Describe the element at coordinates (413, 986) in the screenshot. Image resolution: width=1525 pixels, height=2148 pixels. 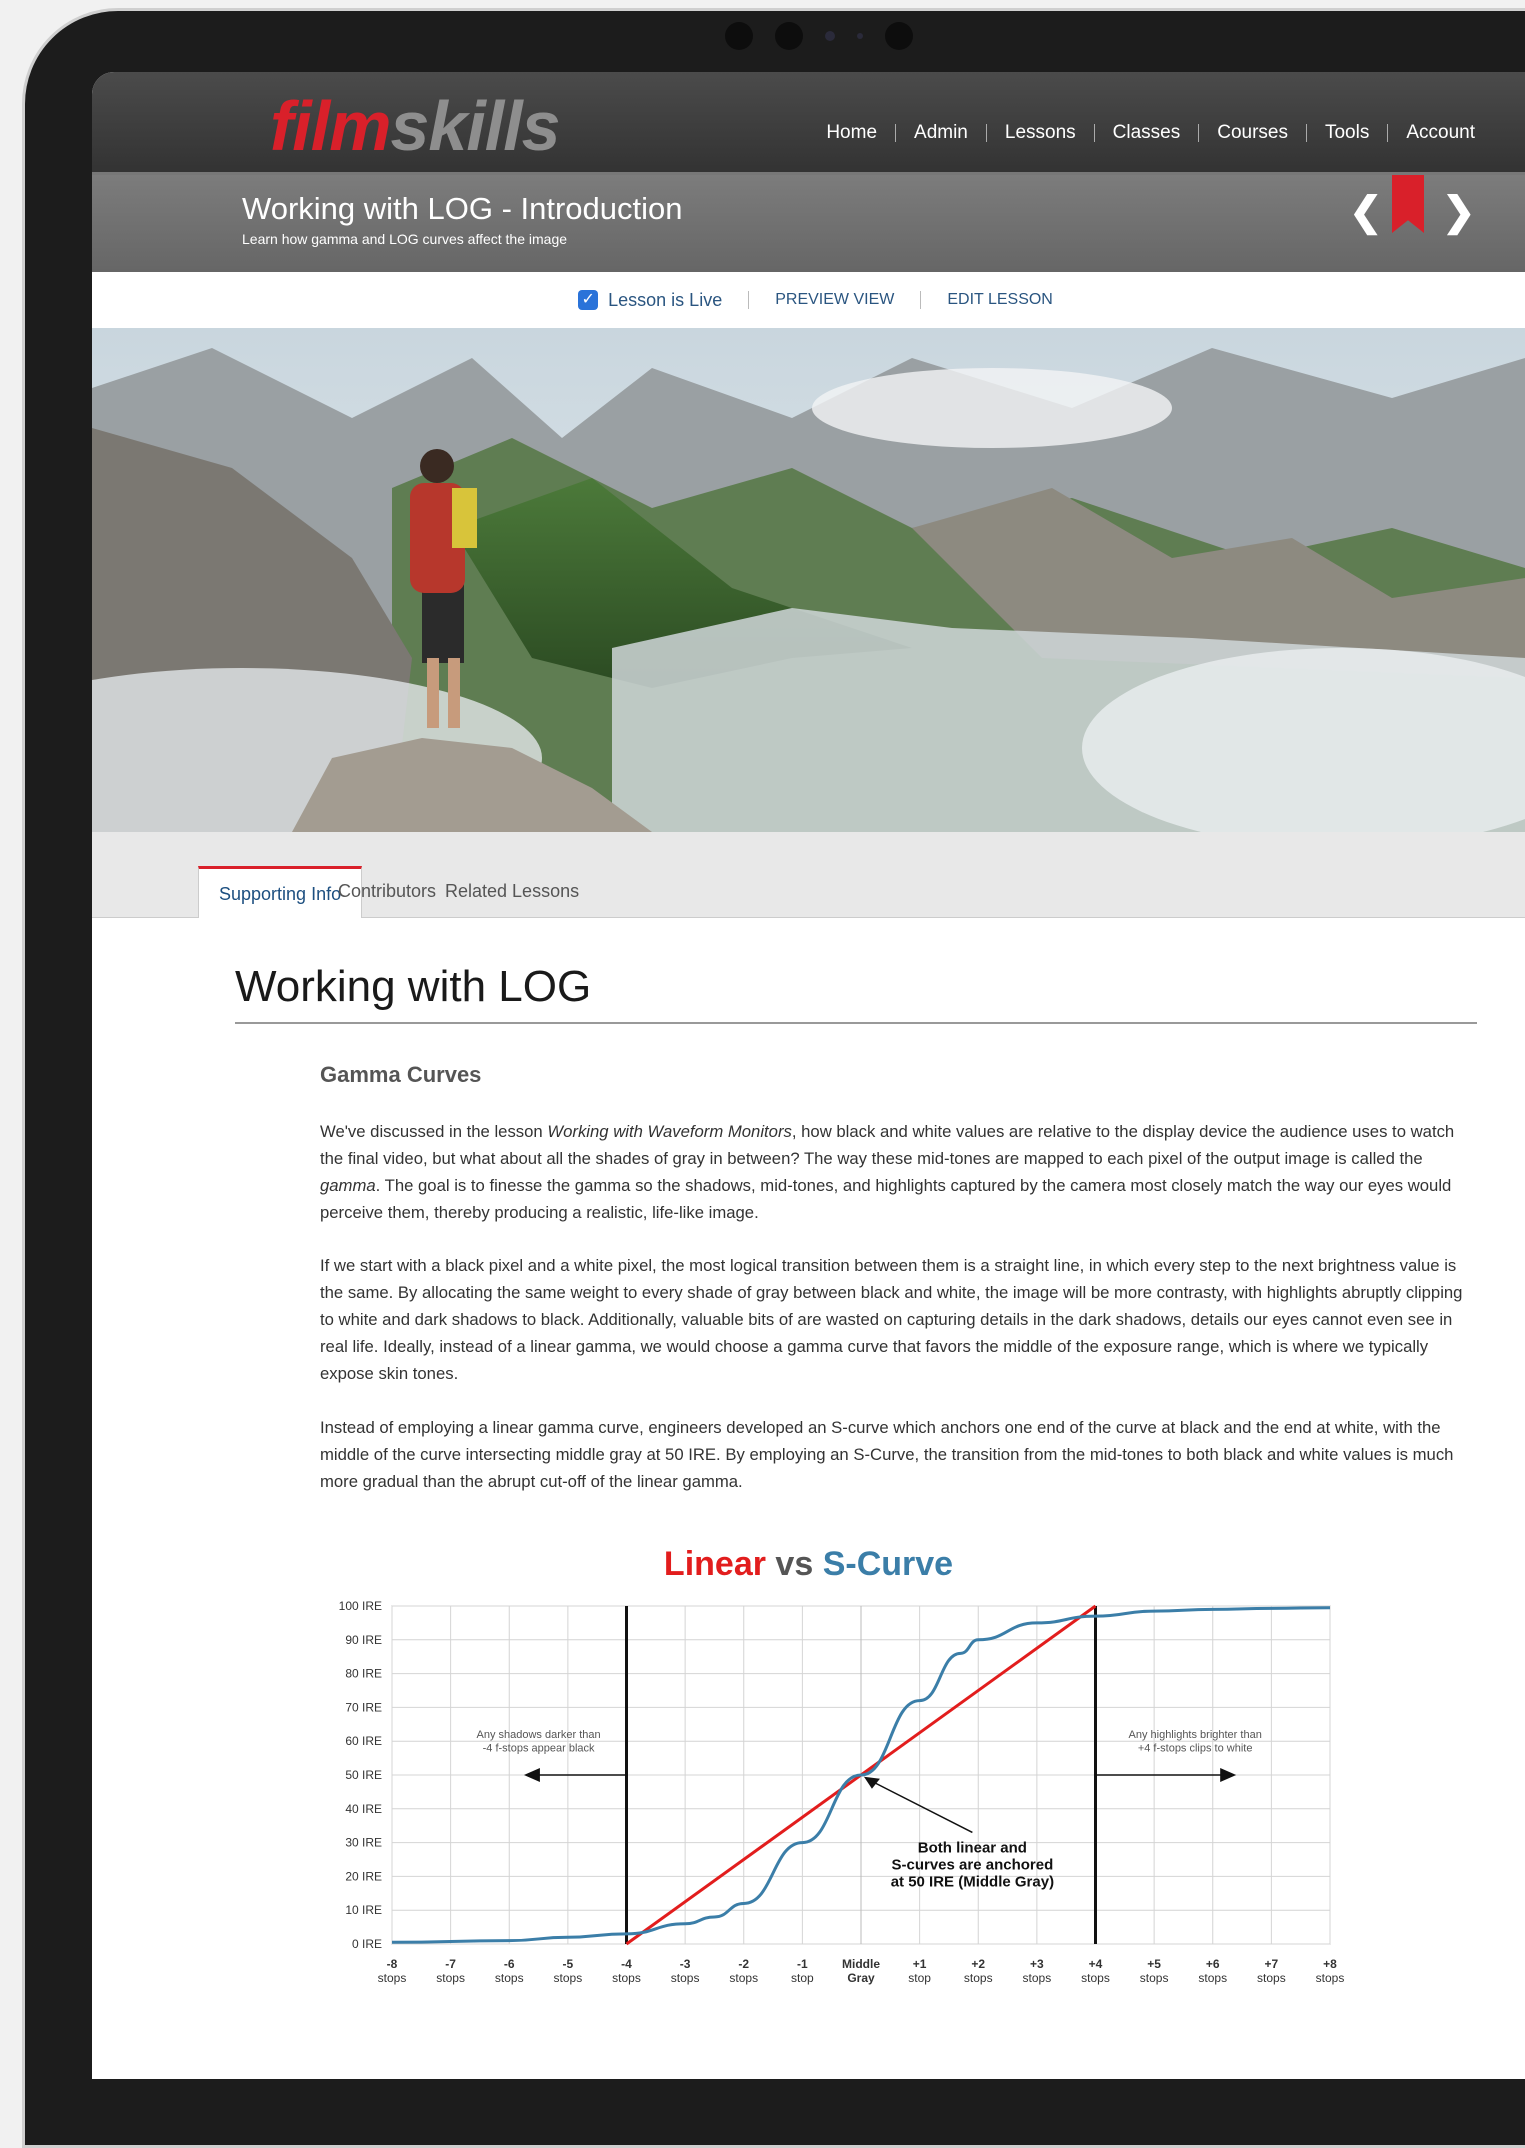
I see `page-heading: Working with LOG` at that location.